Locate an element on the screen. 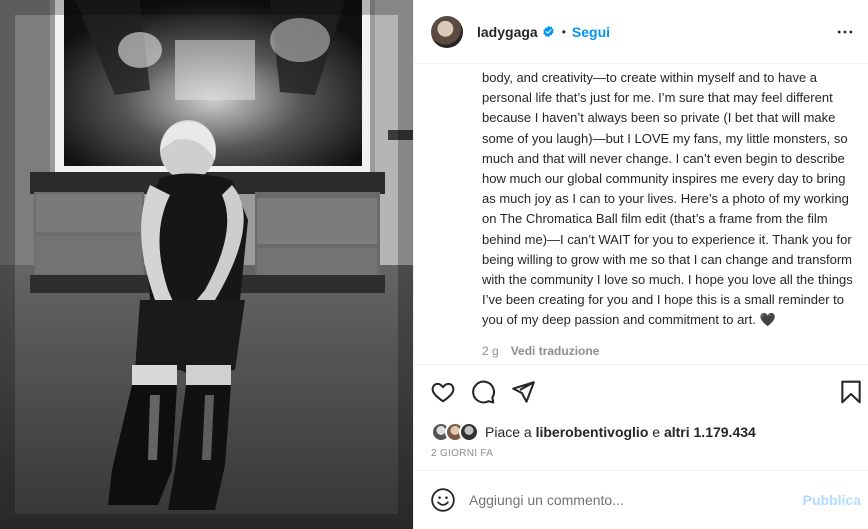 This screenshot has width=868, height=529. likes-count: altri 1.179.434 is located at coordinates (710, 432).